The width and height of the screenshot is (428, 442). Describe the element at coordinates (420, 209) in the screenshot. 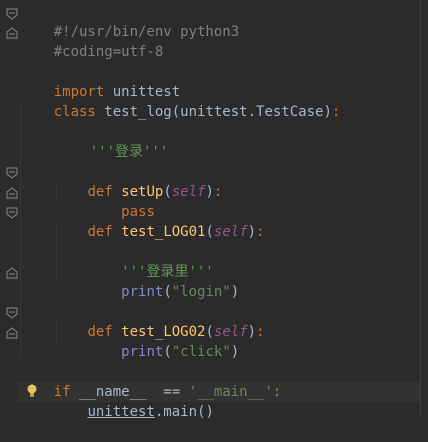

I see `right-margin-line` at that location.